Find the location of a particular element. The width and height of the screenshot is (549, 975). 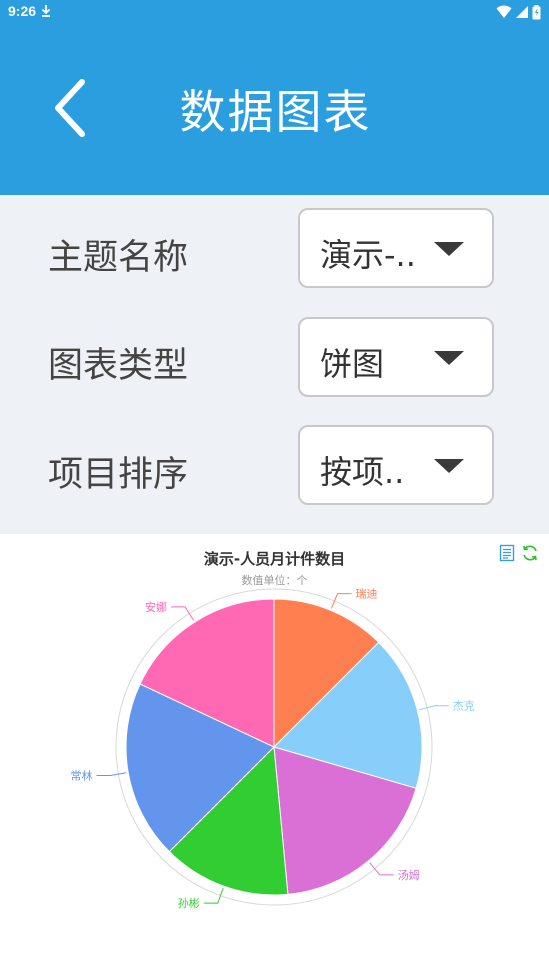

topic-name-select: 演示-.. is located at coordinates (396, 248).